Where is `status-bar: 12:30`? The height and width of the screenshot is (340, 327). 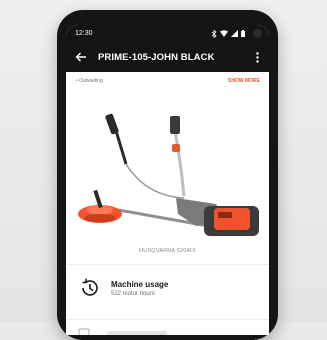 status-bar: 12:30 is located at coordinates (167, 33).